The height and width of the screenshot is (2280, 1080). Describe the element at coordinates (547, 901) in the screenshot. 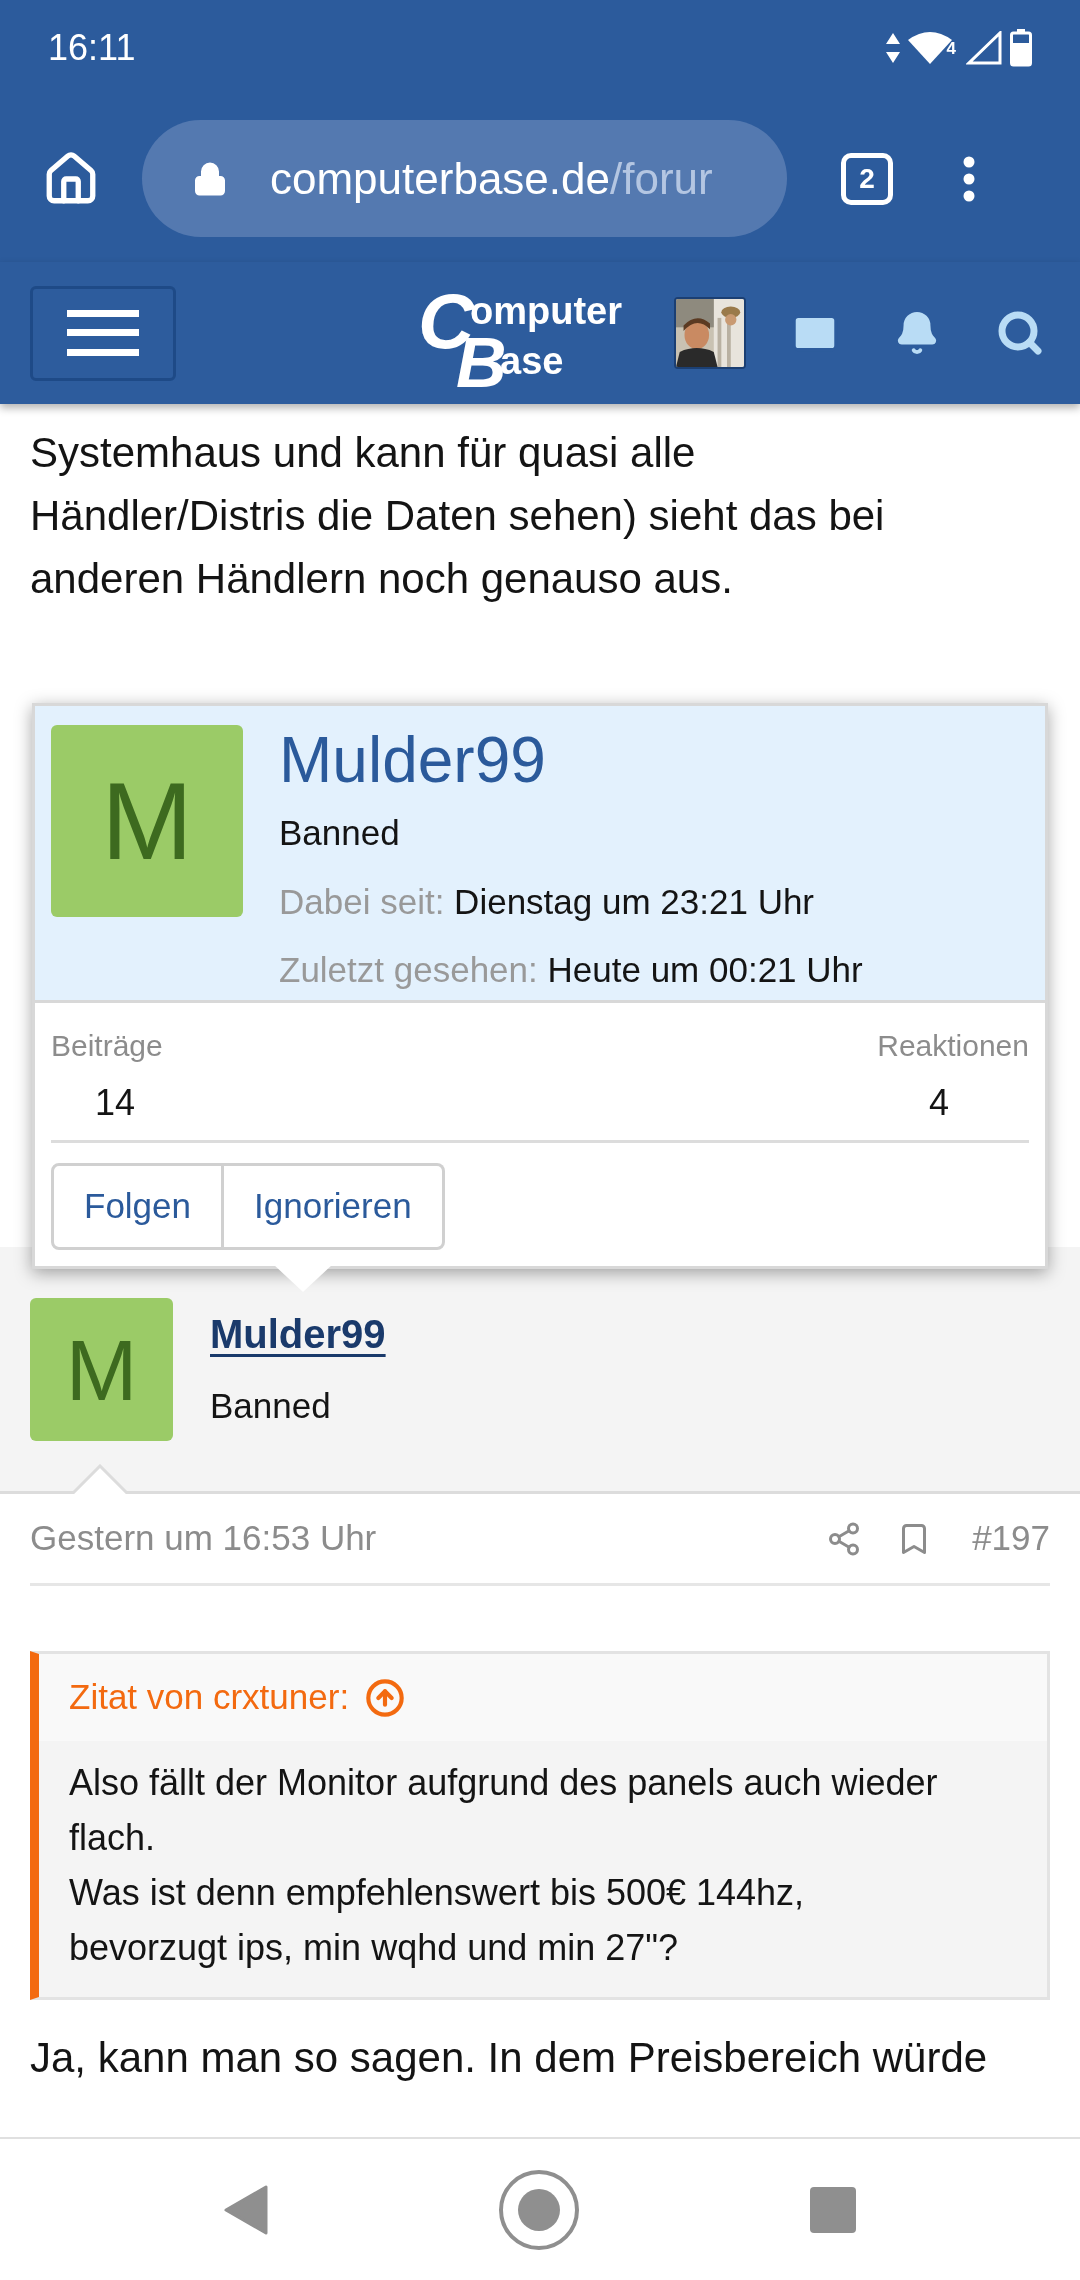

I see `member-info-line: Dabei seit: Dienstag um 23:21 Uhr` at that location.